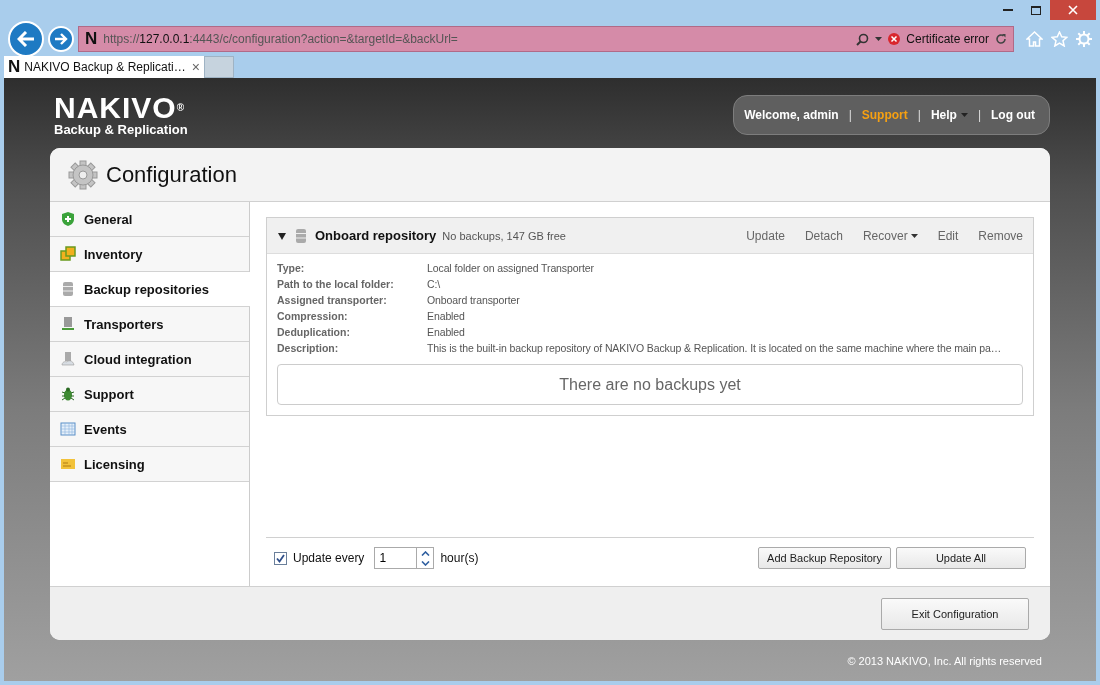 The width and height of the screenshot is (1100, 685). Describe the element at coordinates (396, 558) in the screenshot. I see `number-field: 1` at that location.